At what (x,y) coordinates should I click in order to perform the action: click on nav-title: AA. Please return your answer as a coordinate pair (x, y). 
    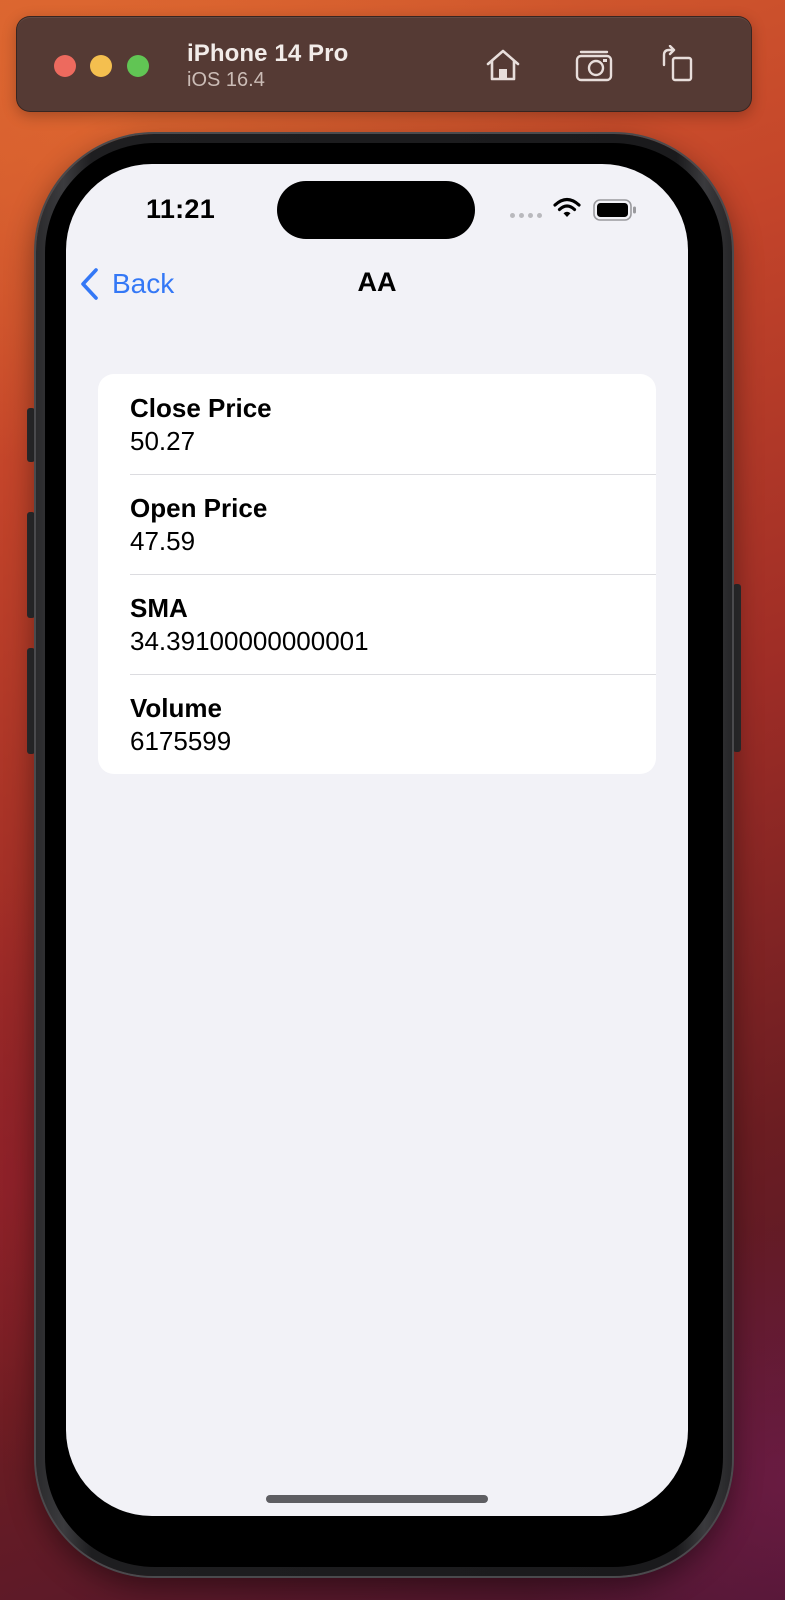
    Looking at the image, I should click on (377, 282).